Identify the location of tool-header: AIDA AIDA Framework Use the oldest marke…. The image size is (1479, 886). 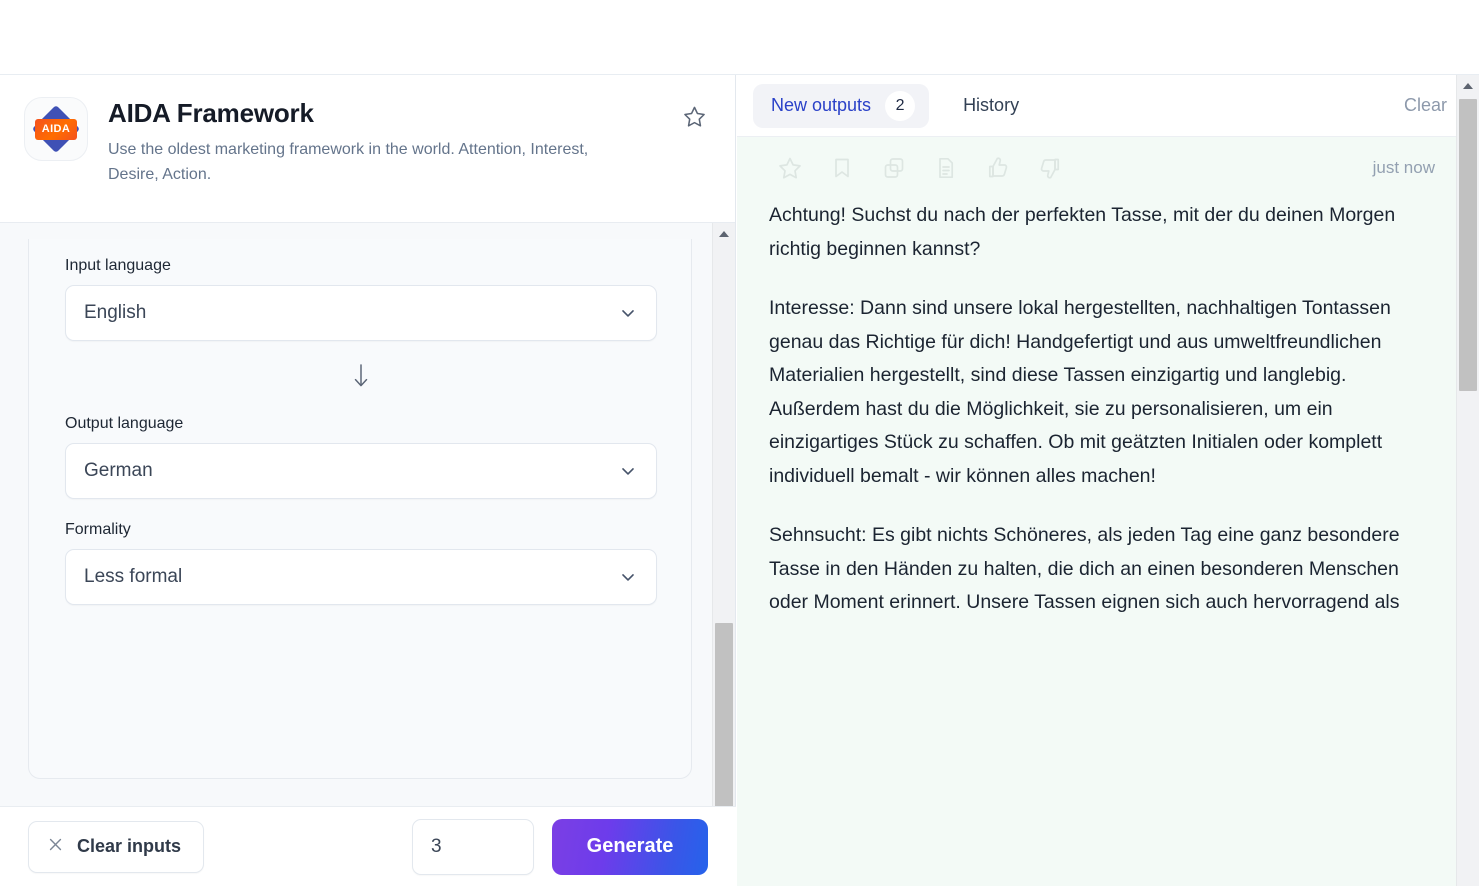
(367, 149).